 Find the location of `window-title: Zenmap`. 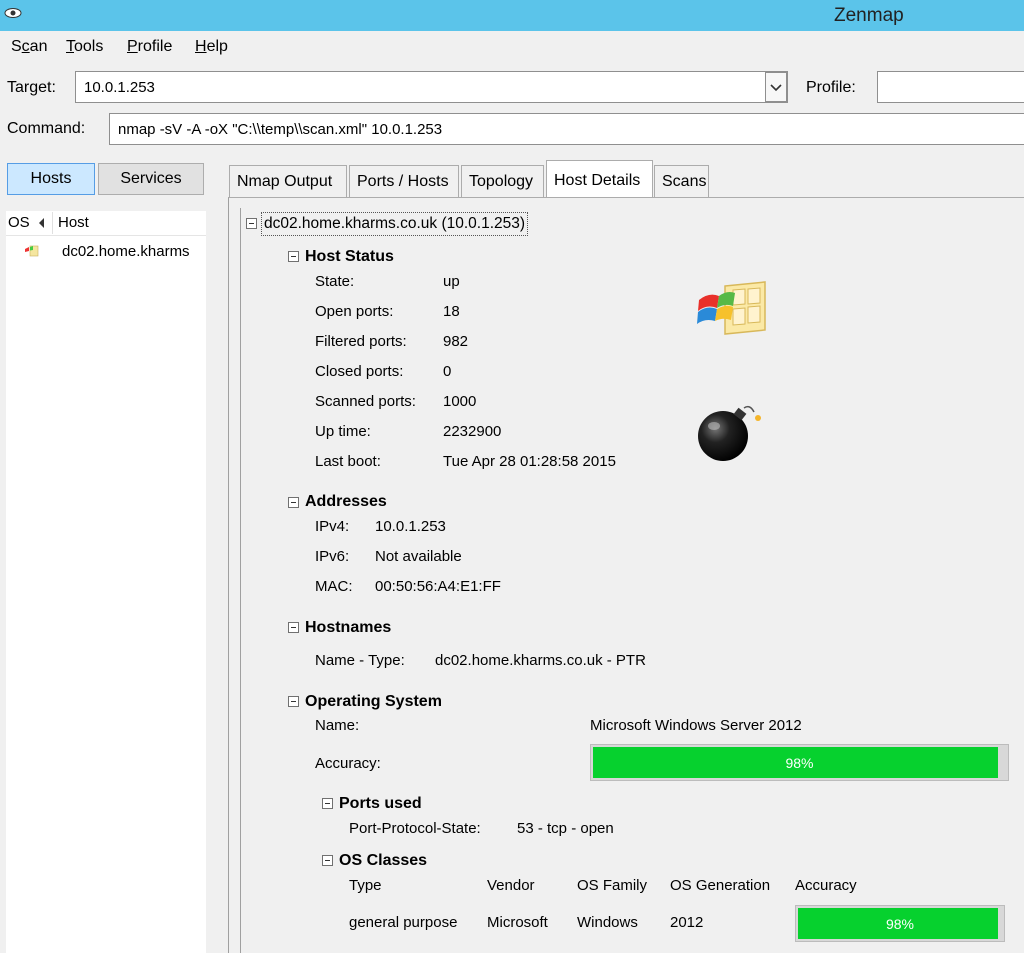

window-title: Zenmap is located at coordinates (869, 15).